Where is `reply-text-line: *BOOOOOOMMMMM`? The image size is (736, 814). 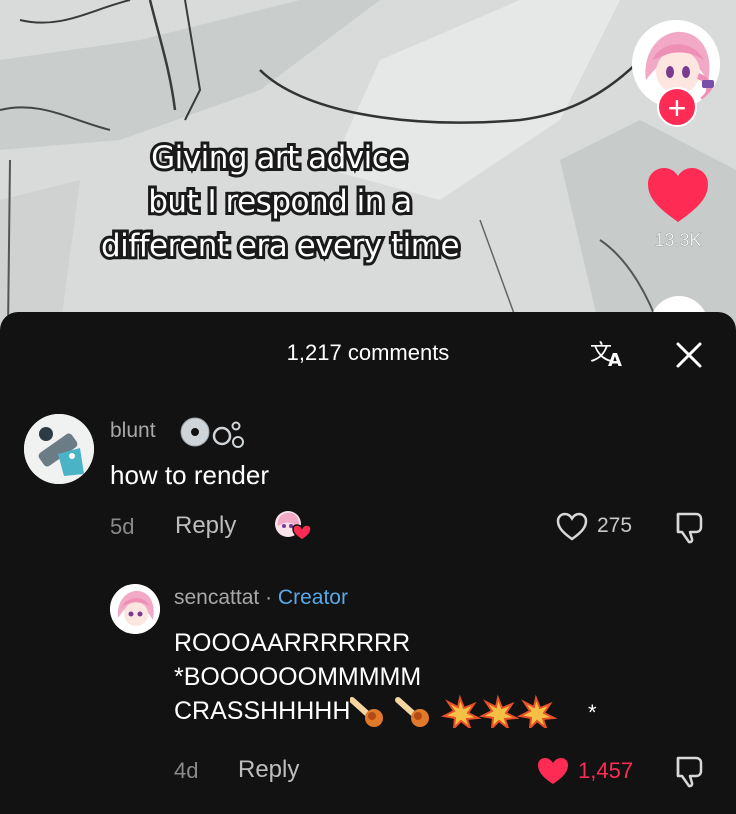 reply-text-line: *BOOOOOOMMMMM is located at coordinates (298, 677).